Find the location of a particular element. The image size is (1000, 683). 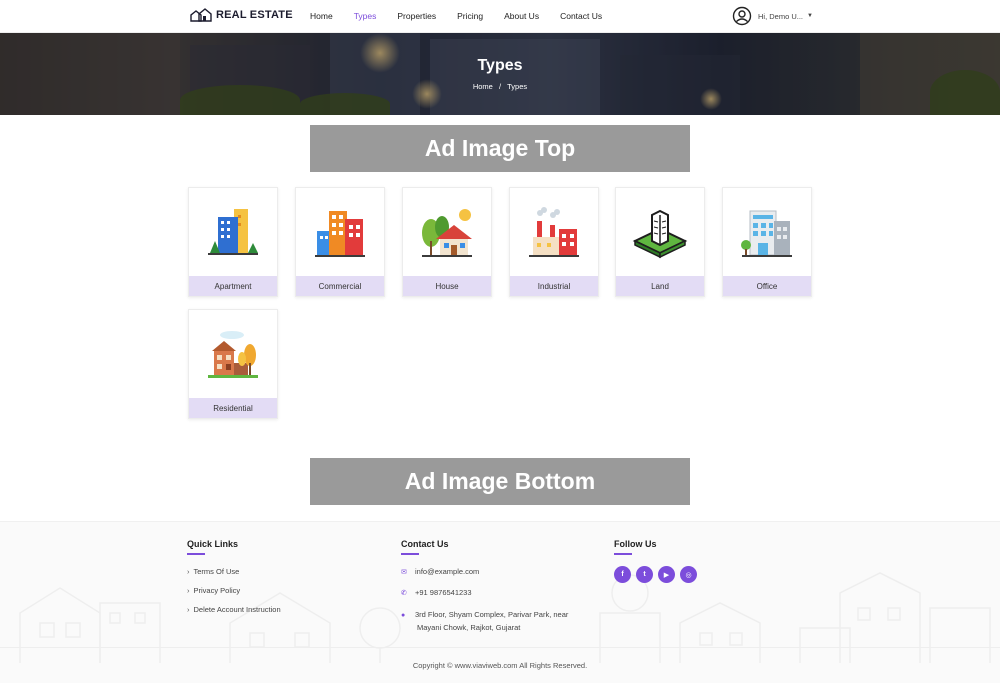

map-pin-icon: ● is located at coordinates (403, 615).